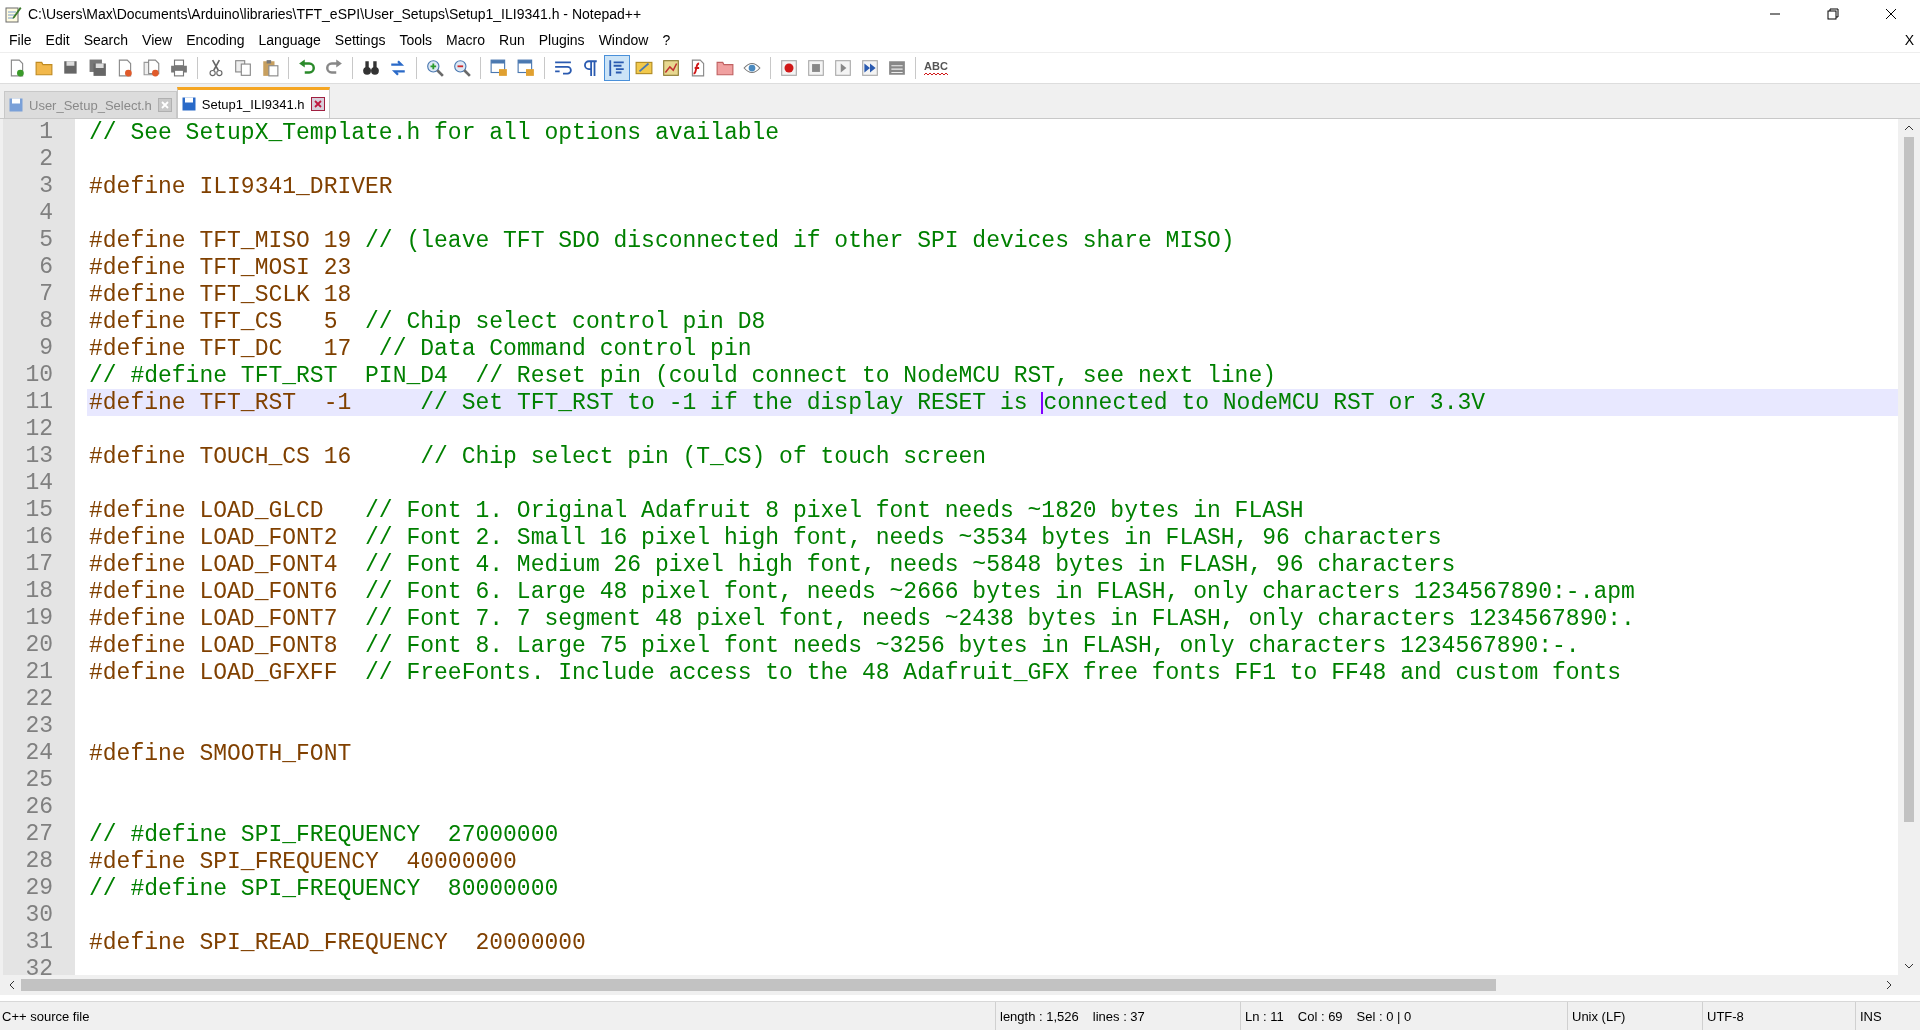 This screenshot has height=1030, width=1920. I want to click on close-tab-icon, so click(317, 104).